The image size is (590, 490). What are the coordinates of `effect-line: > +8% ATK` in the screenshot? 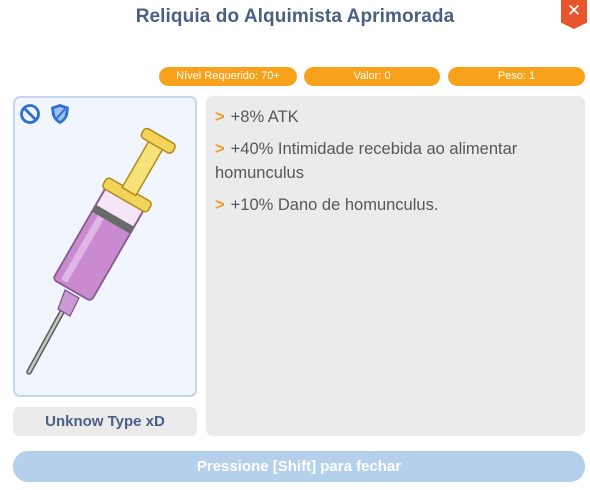 It's located at (395, 117).